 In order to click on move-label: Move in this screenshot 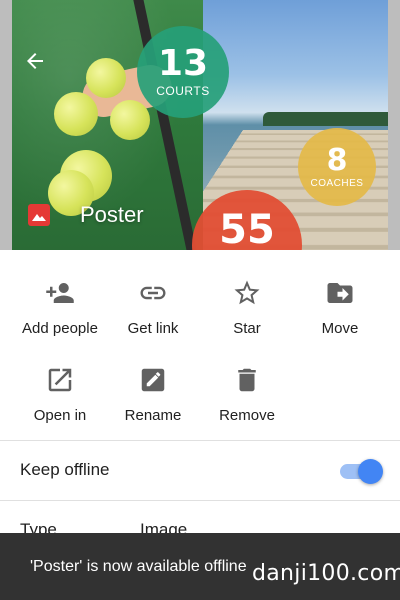, I will do `click(340, 328)`.